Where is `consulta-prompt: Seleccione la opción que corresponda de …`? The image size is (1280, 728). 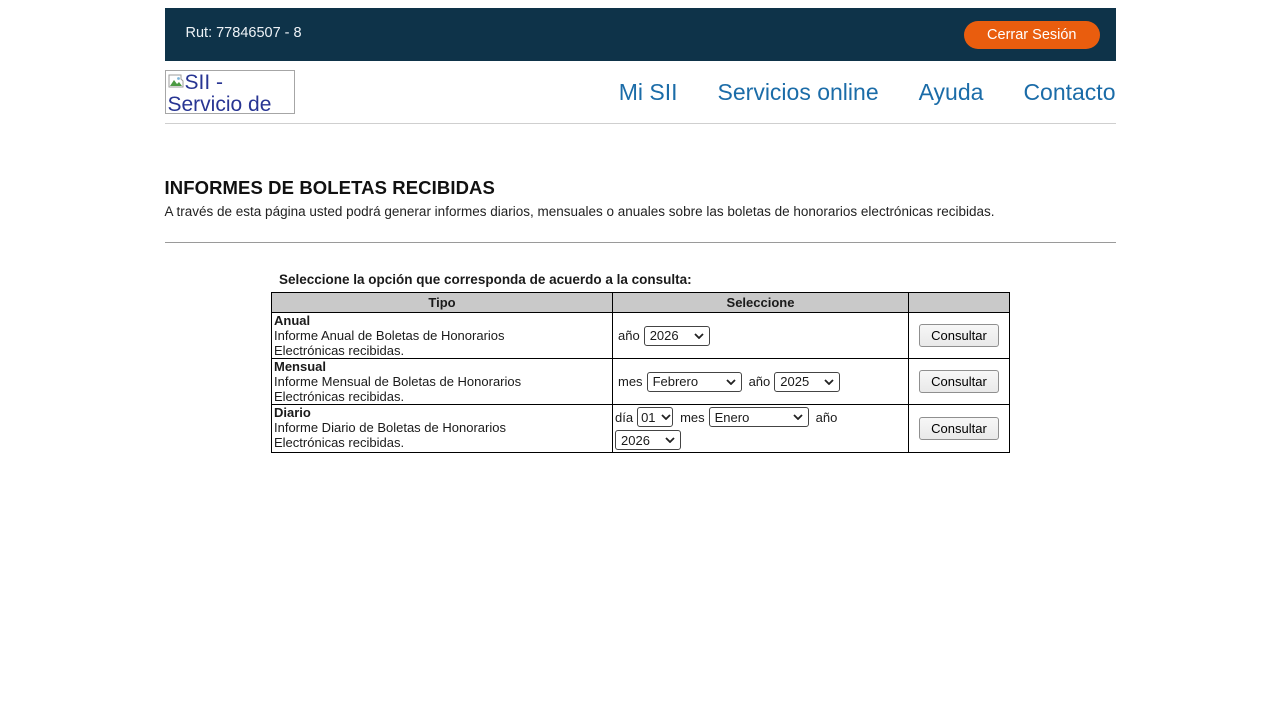
consulta-prompt: Seleccione la opción que corresponda de … is located at coordinates (485, 279).